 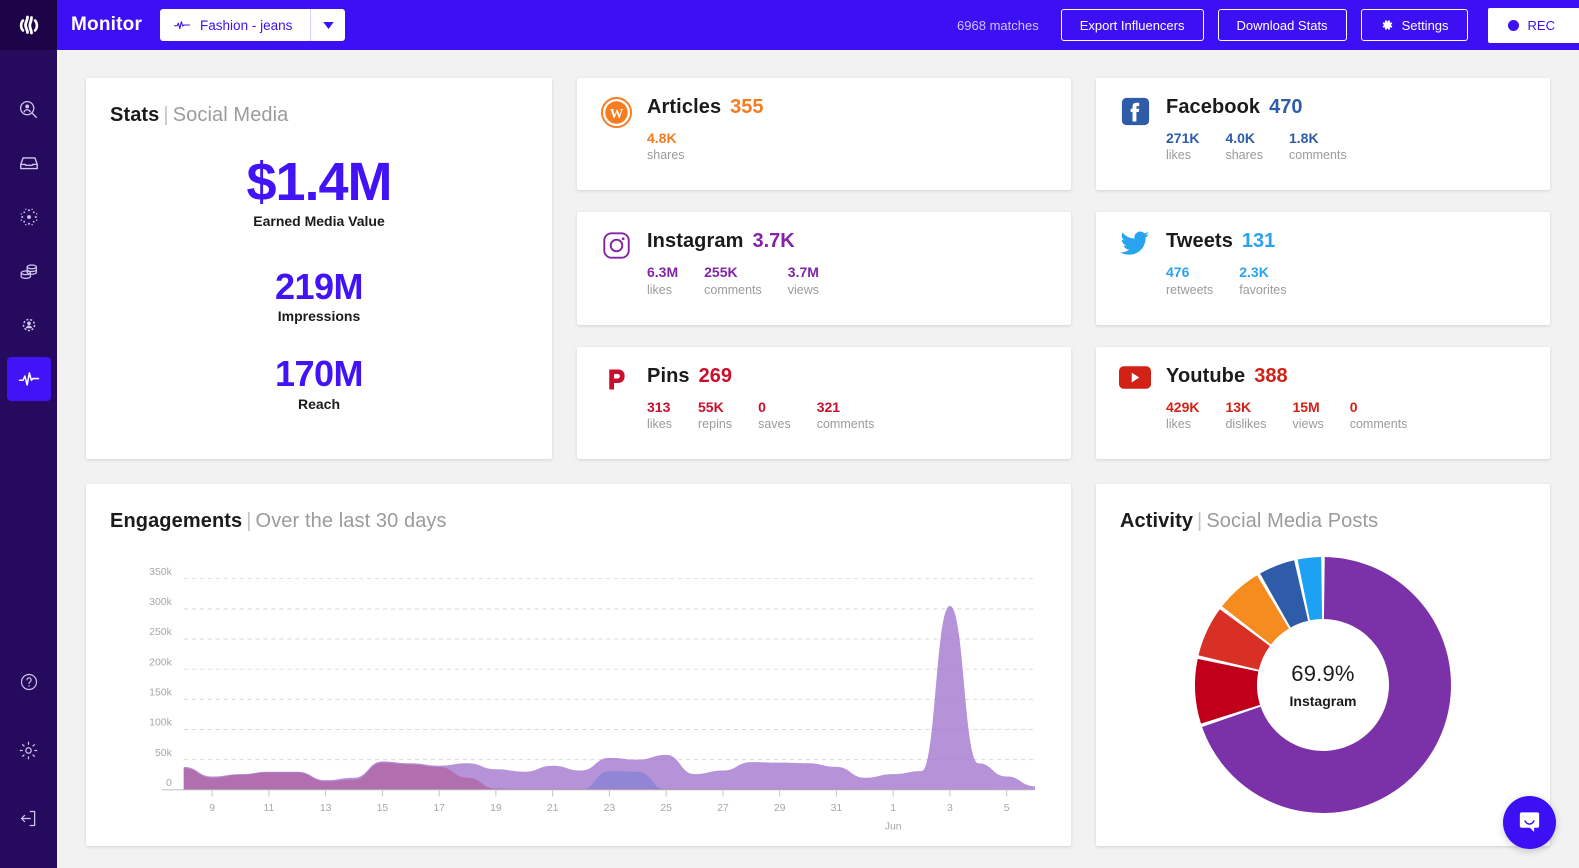 What do you see at coordinates (1414, 25) in the screenshot?
I see `settings-button: Settings` at bounding box center [1414, 25].